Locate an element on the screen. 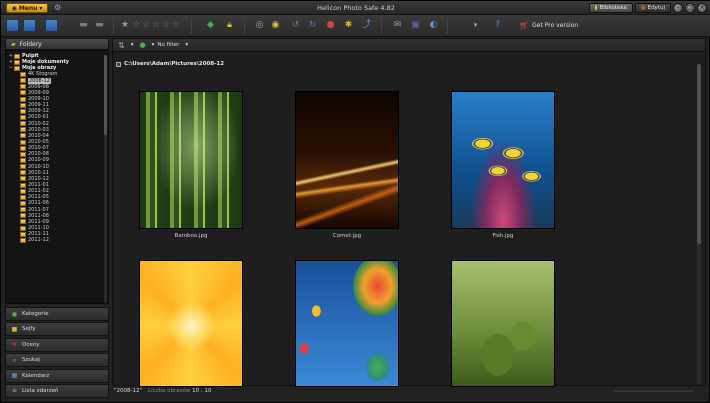 The width and height of the screenshot is (710, 403). zoom-slider is located at coordinates (654, 391).